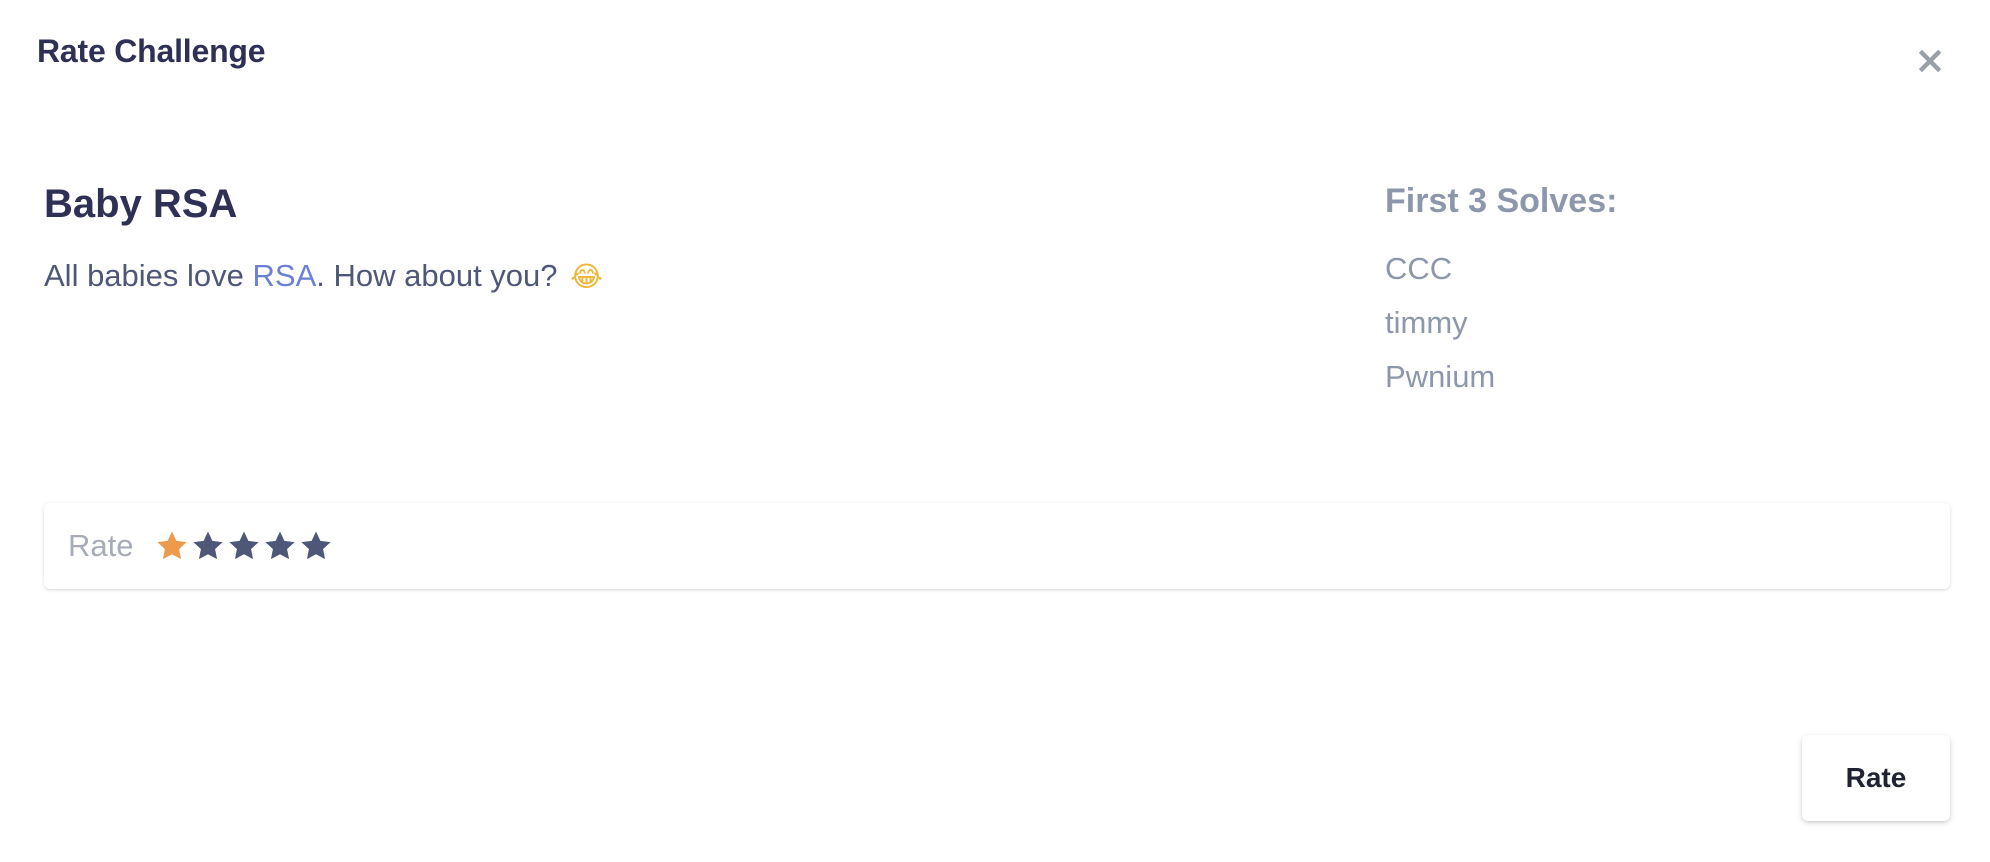  Describe the element at coordinates (141, 204) in the screenshot. I see `challenge-name: Baby RSA` at that location.